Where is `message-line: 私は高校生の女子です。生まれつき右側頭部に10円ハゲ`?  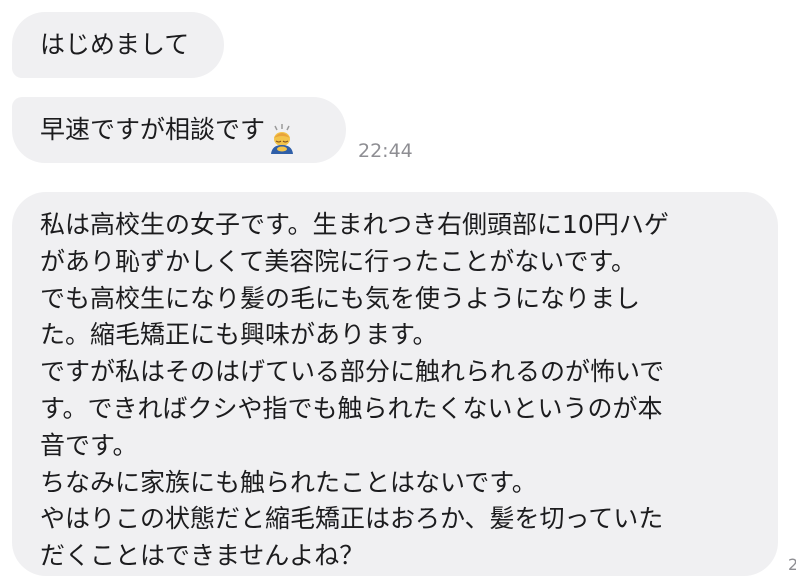 message-line: 私は高校生の女子です。生まれつき右側頭部に10円ハゲ is located at coordinates (354, 224).